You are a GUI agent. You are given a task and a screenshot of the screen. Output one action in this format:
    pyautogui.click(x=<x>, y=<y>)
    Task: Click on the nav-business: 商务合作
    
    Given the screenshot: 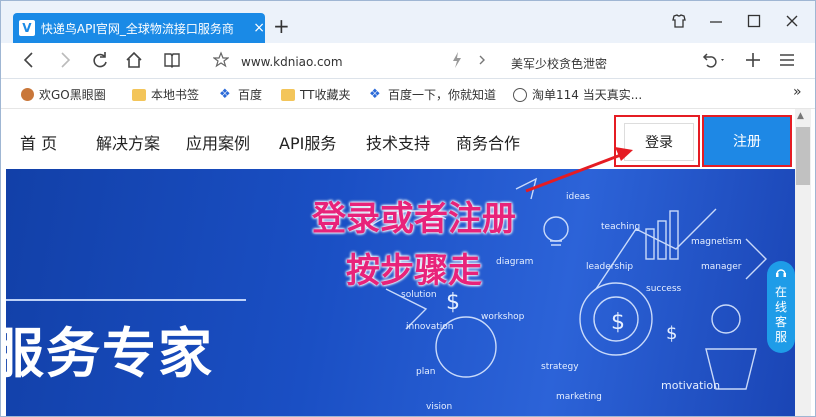 What is the action you would take?
    pyautogui.click(x=488, y=142)
    